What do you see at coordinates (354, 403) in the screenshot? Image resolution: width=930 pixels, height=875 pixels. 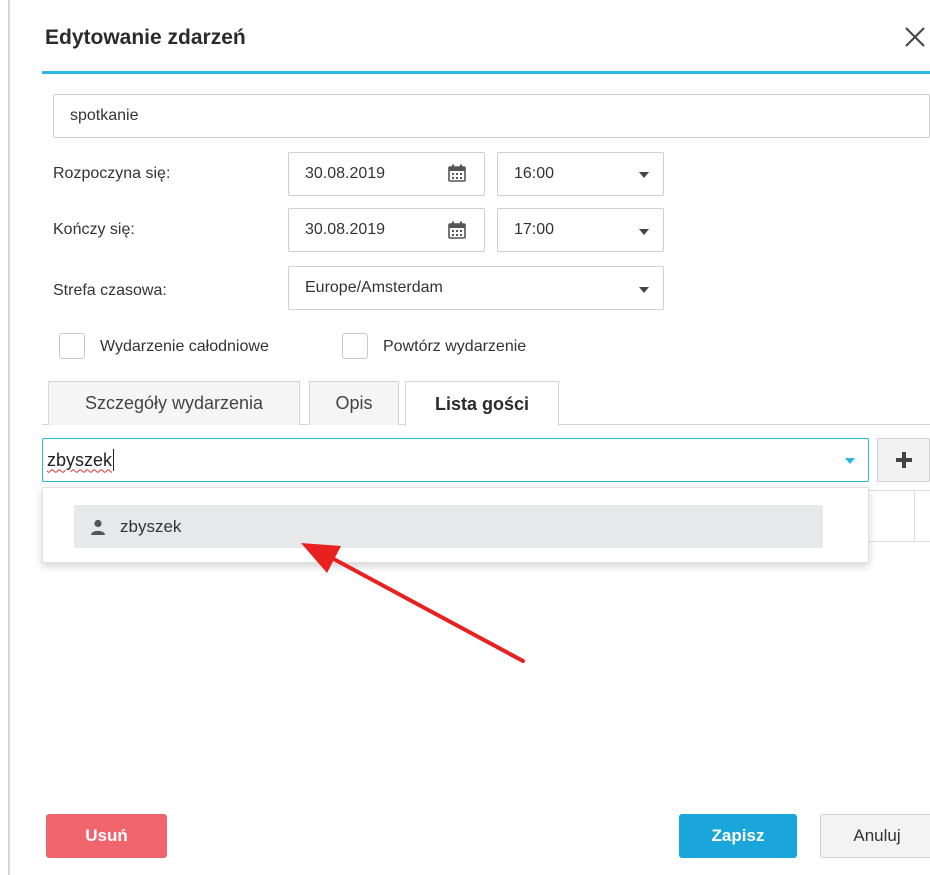 I see `tab-description: Opis` at bounding box center [354, 403].